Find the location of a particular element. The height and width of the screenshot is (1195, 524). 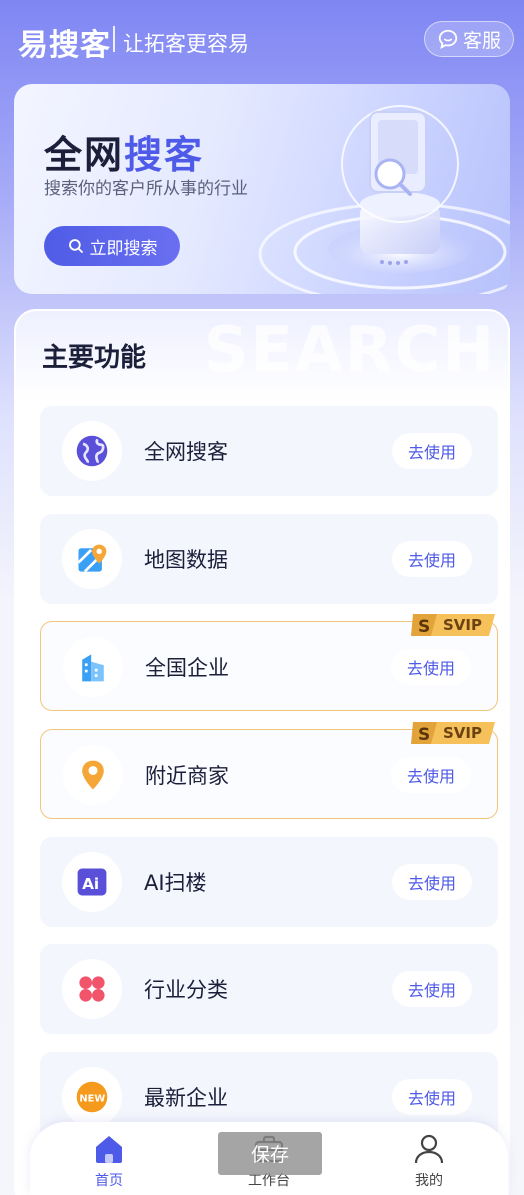

map-pin-icon is located at coordinates (92, 558).